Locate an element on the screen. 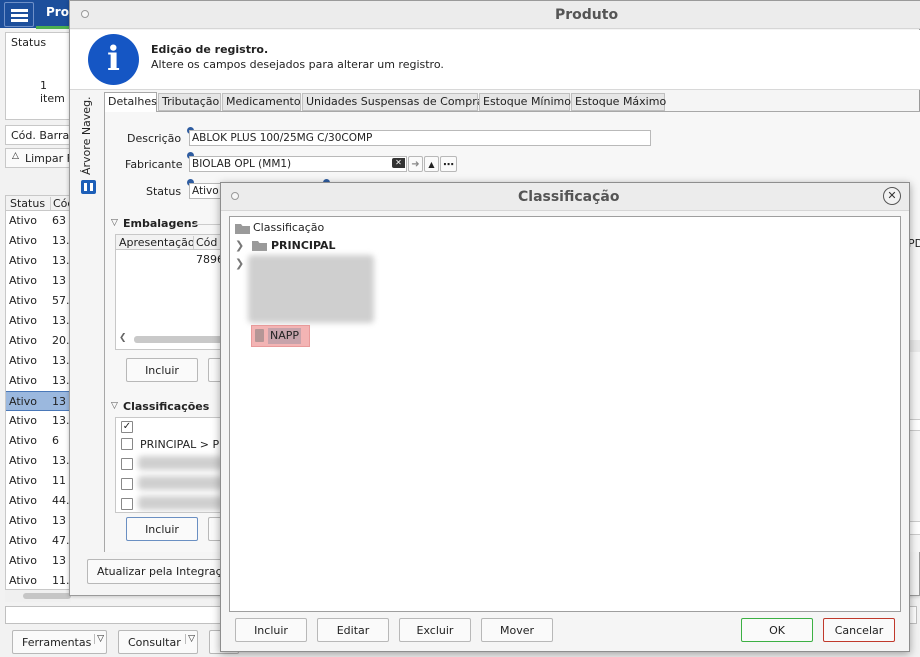  napp-label: NAPP is located at coordinates (285, 335).